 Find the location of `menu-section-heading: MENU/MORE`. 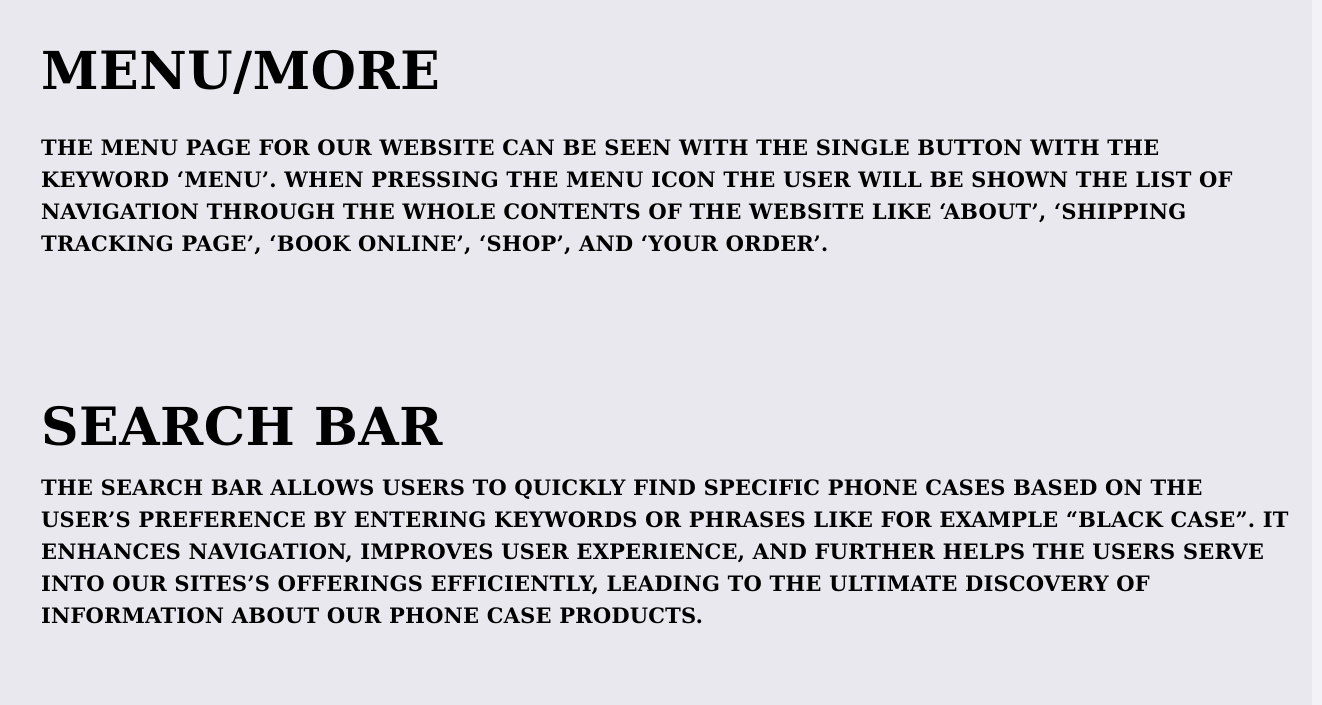

menu-section-heading: MENU/MORE is located at coordinates (241, 71).